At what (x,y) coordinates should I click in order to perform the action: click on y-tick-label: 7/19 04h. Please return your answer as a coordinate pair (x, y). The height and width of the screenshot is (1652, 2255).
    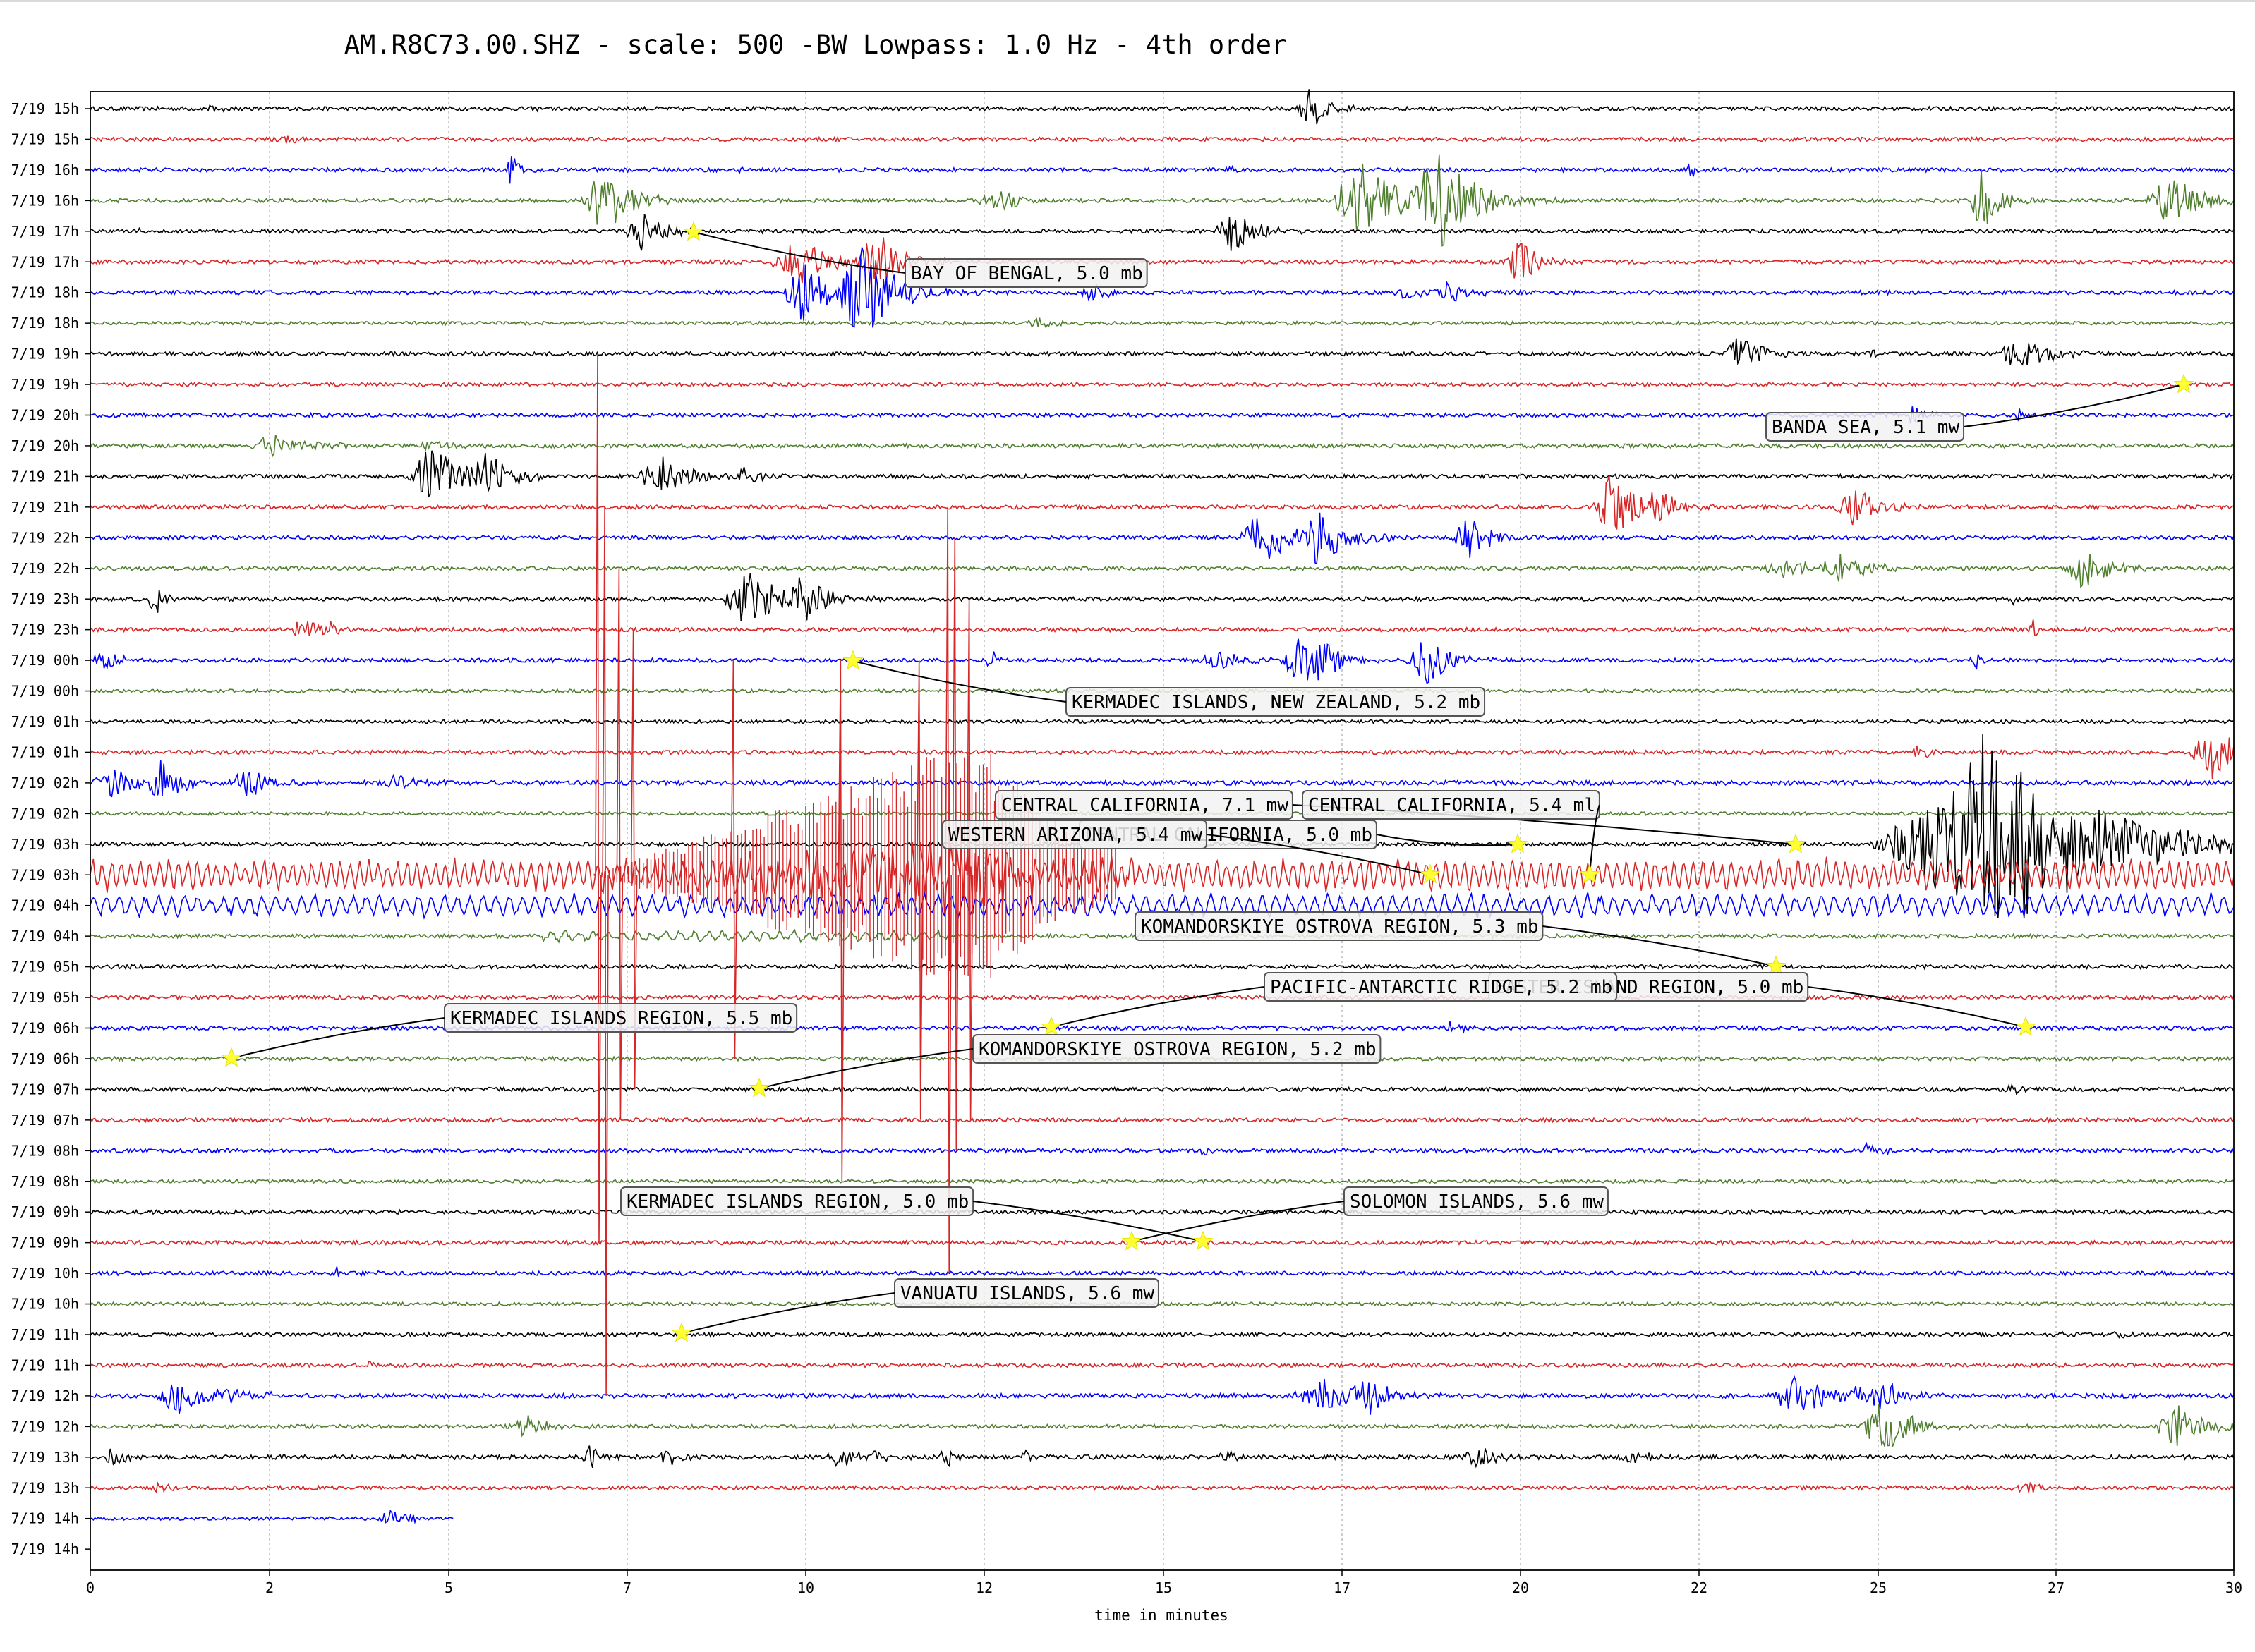
    Looking at the image, I should click on (45, 906).